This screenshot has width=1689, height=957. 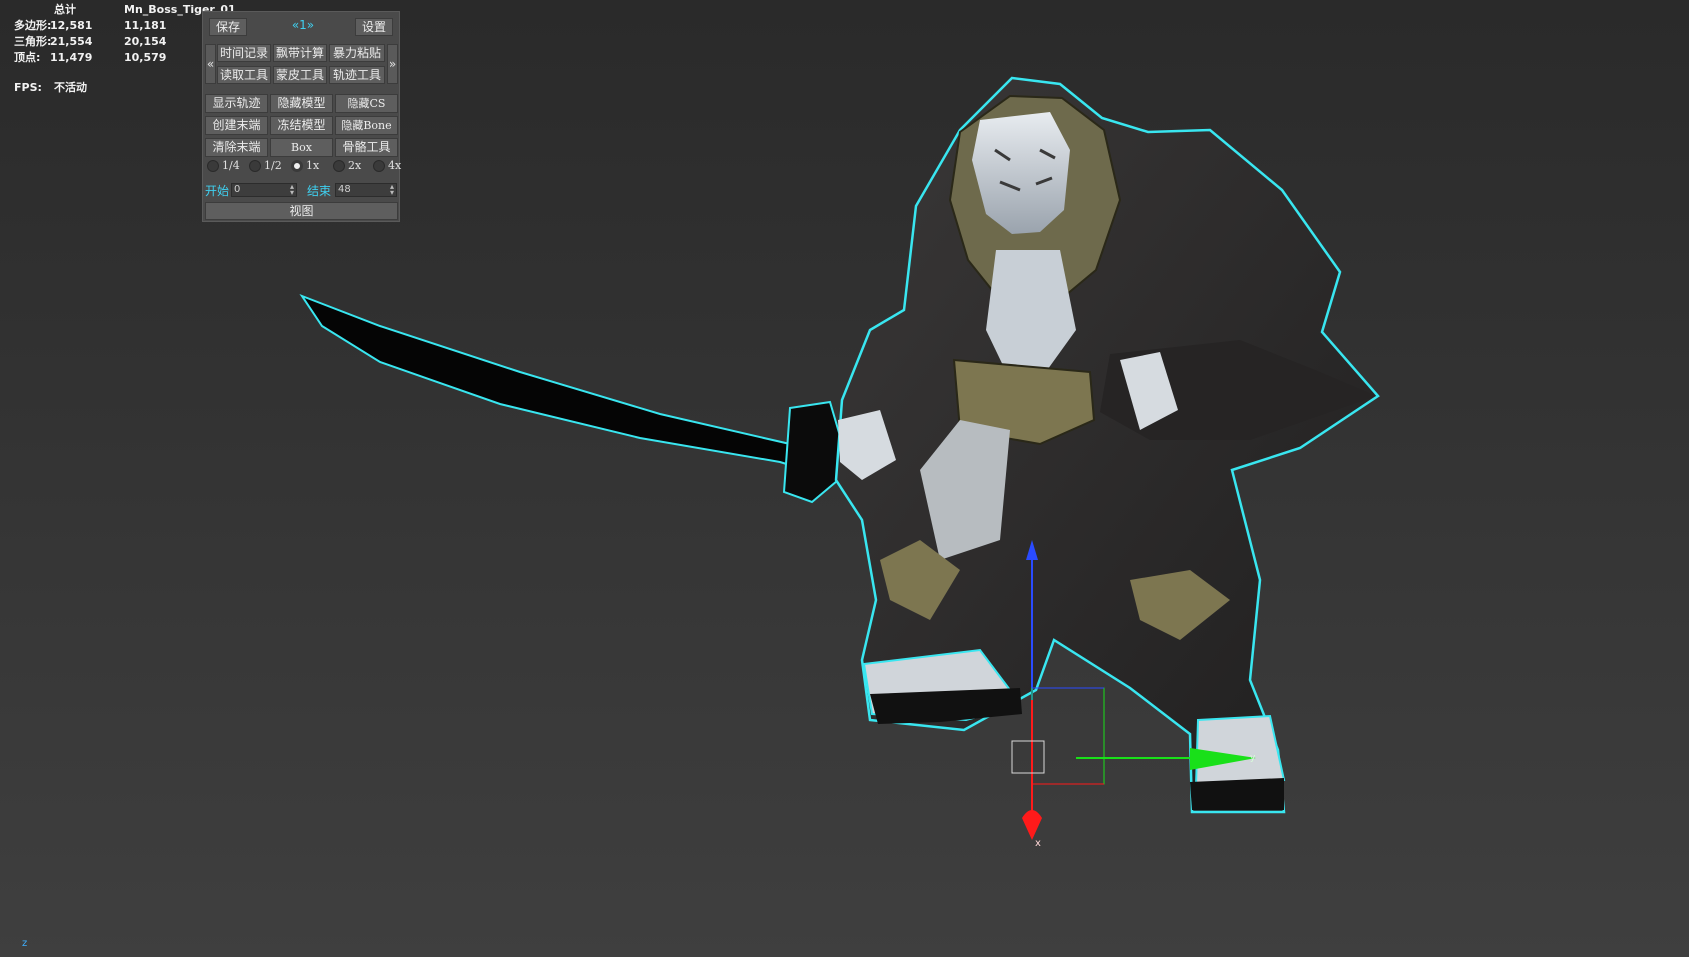 I want to click on gizmo-center-box, so click(x=1028, y=757).